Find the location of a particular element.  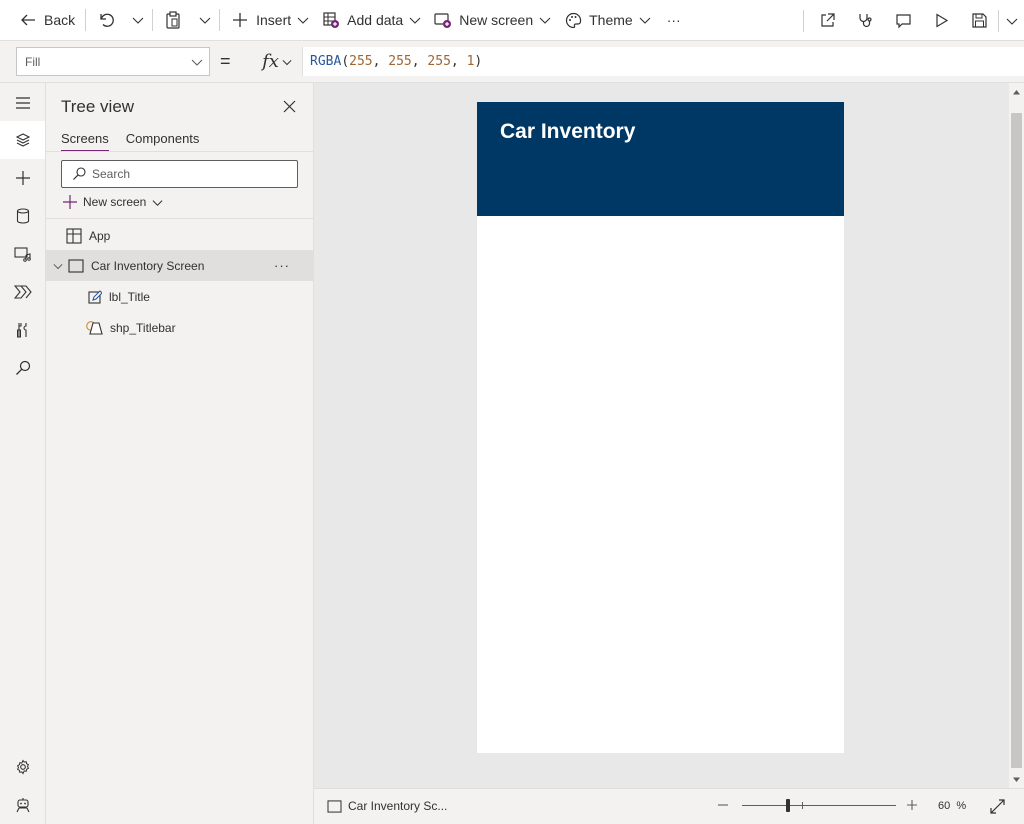

tree-node-label: shp_Titlebar is located at coordinates (143, 327).